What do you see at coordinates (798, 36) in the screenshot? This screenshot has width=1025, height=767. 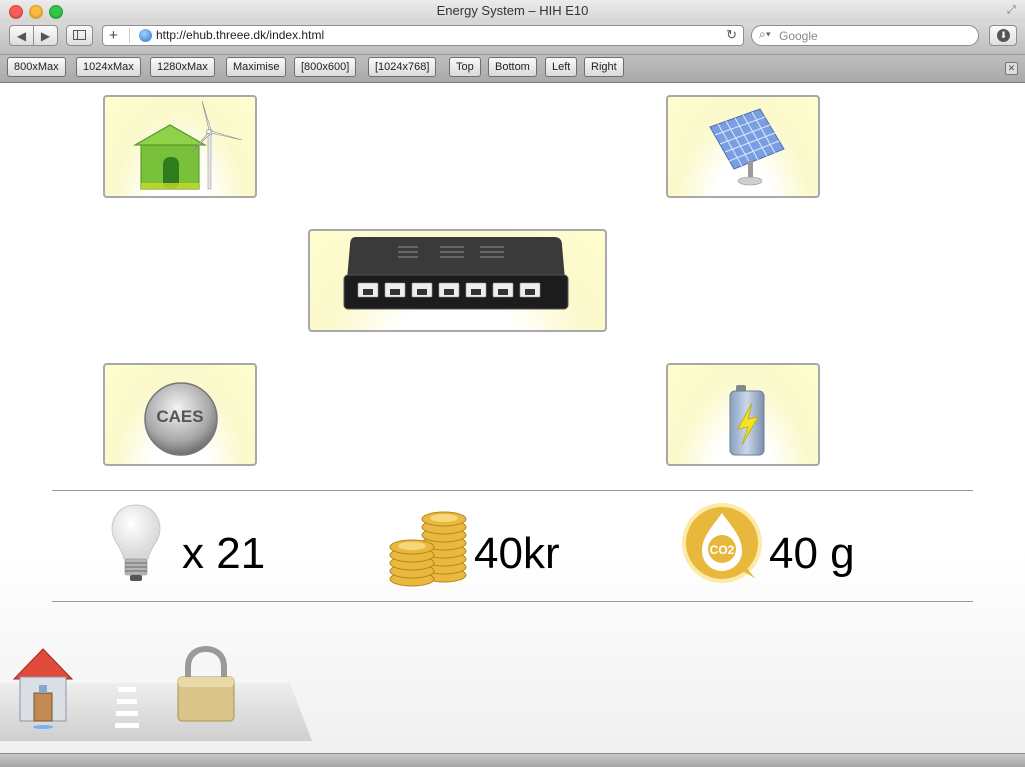 I see `search-placeholder: Google` at bounding box center [798, 36].